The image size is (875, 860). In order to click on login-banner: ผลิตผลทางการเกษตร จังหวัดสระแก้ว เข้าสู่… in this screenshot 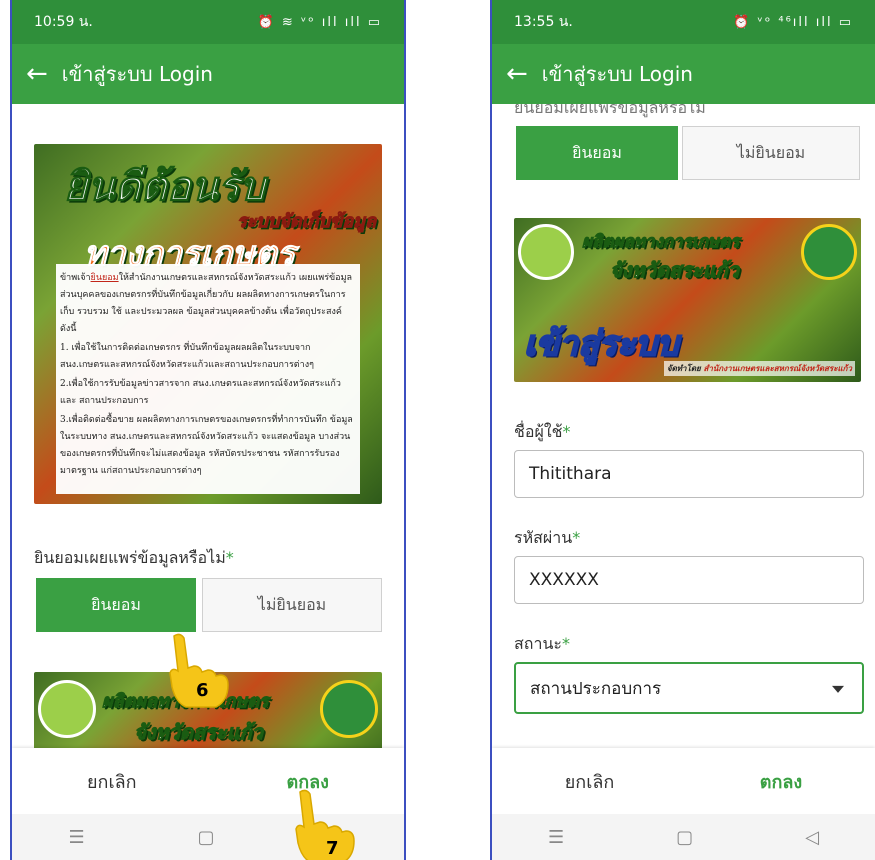, I will do `click(687, 300)`.